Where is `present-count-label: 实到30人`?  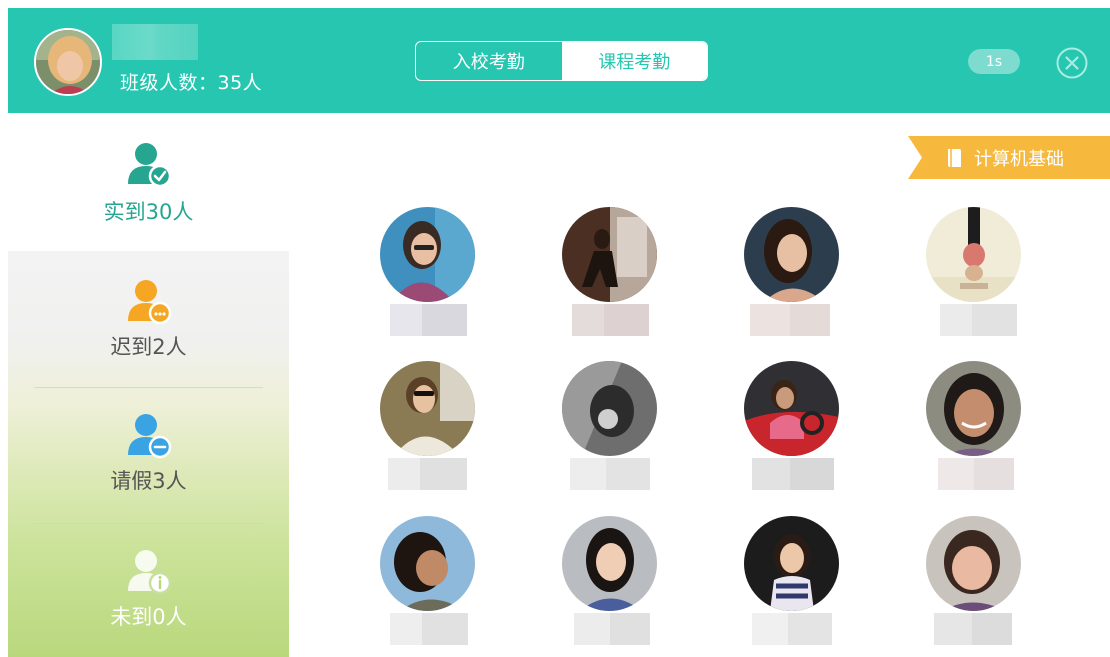
present-count-label: 实到30人 is located at coordinates (148, 212).